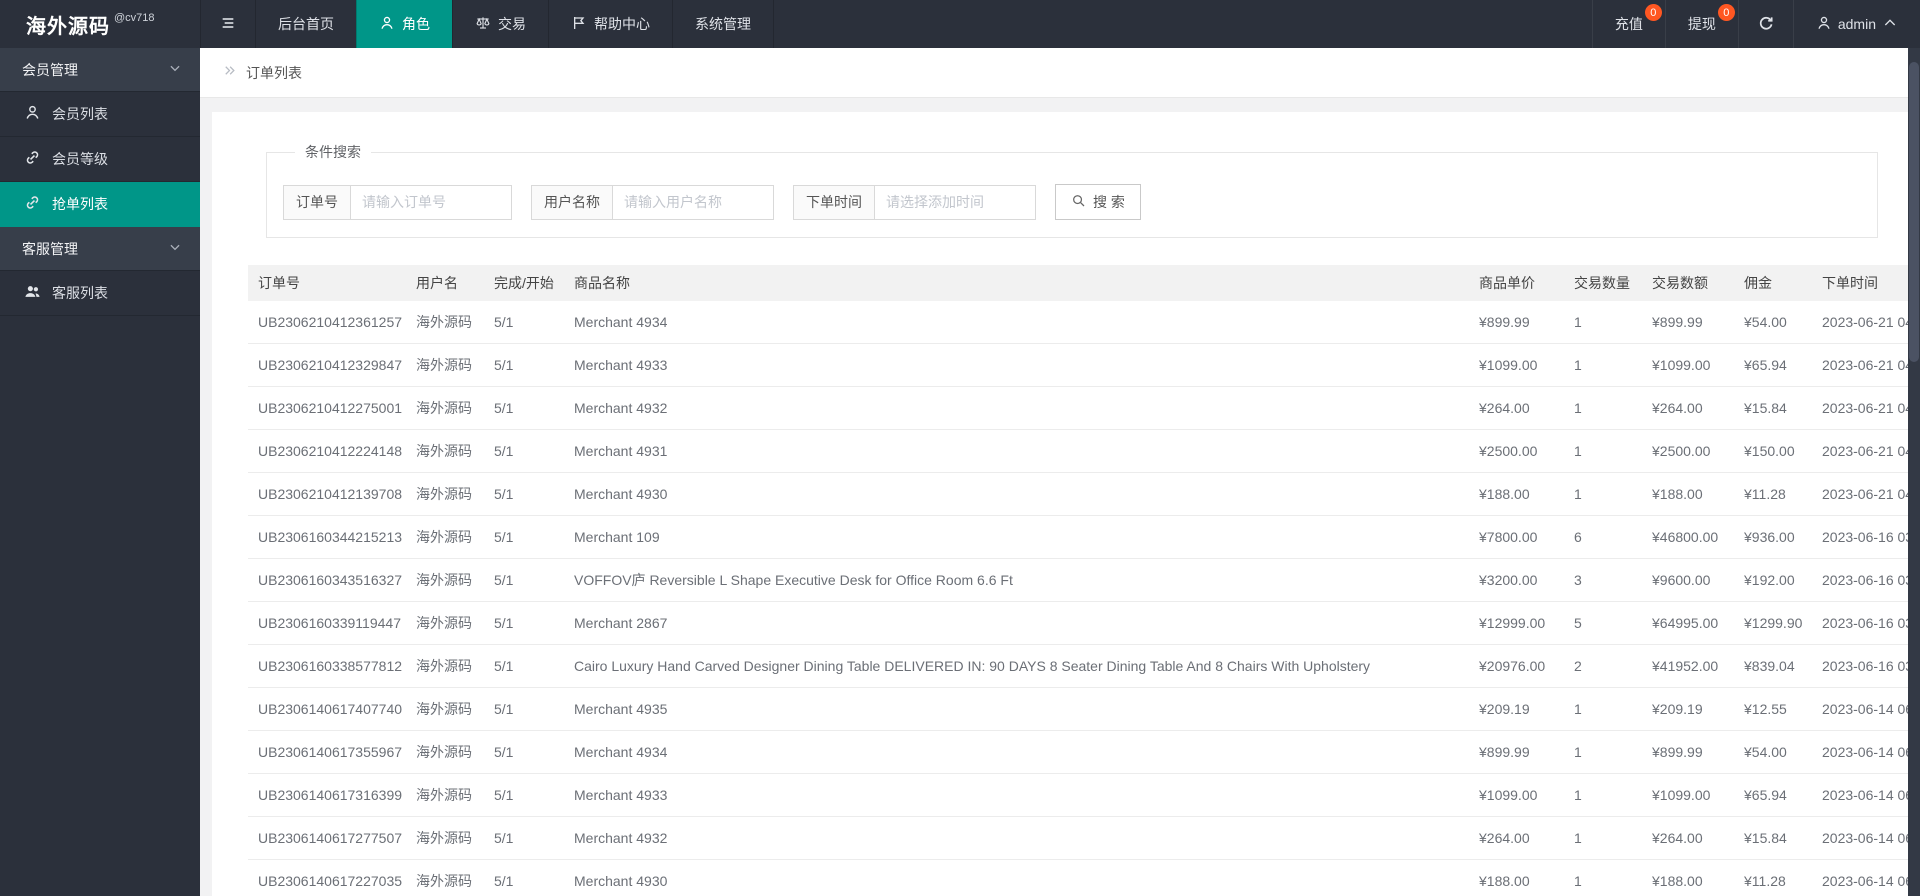 The width and height of the screenshot is (1920, 896). I want to click on withdraw-label: 提现, so click(1701, 24).